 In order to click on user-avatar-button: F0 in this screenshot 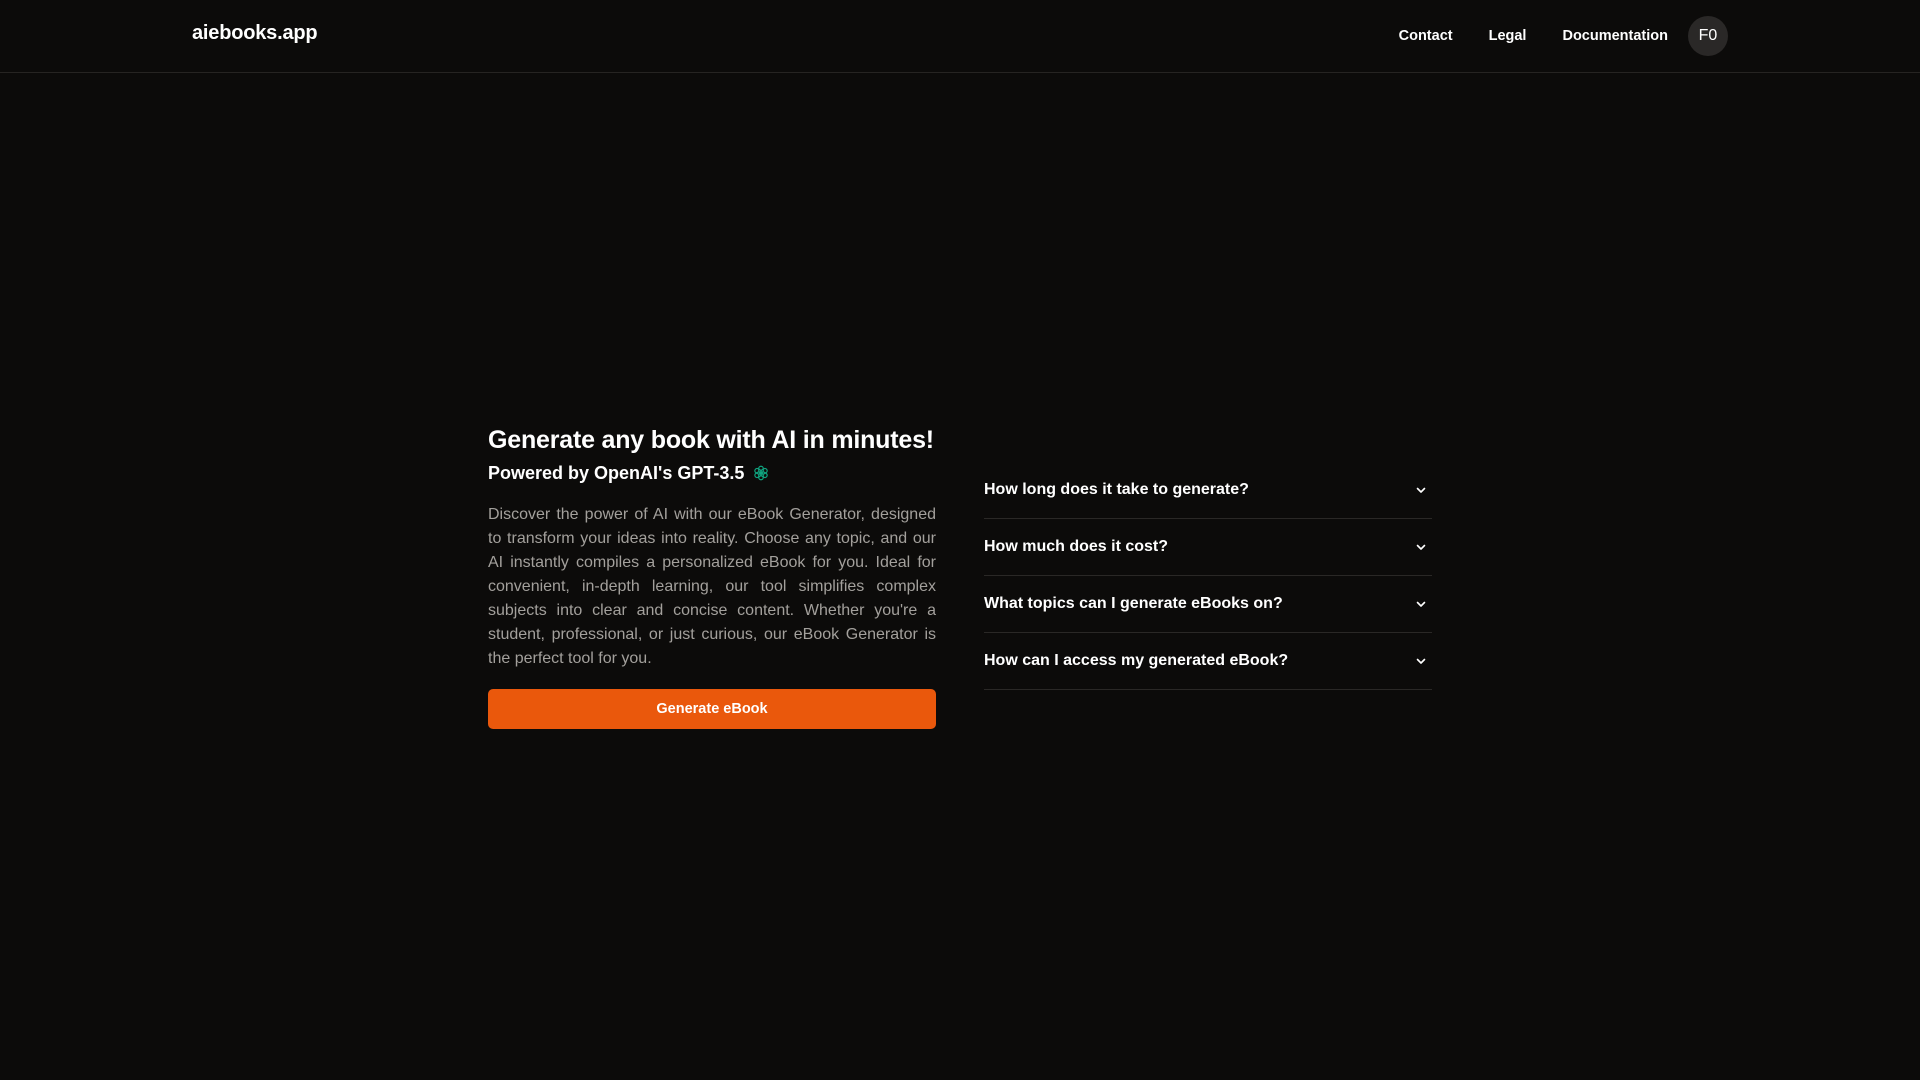, I will do `click(1708, 36)`.